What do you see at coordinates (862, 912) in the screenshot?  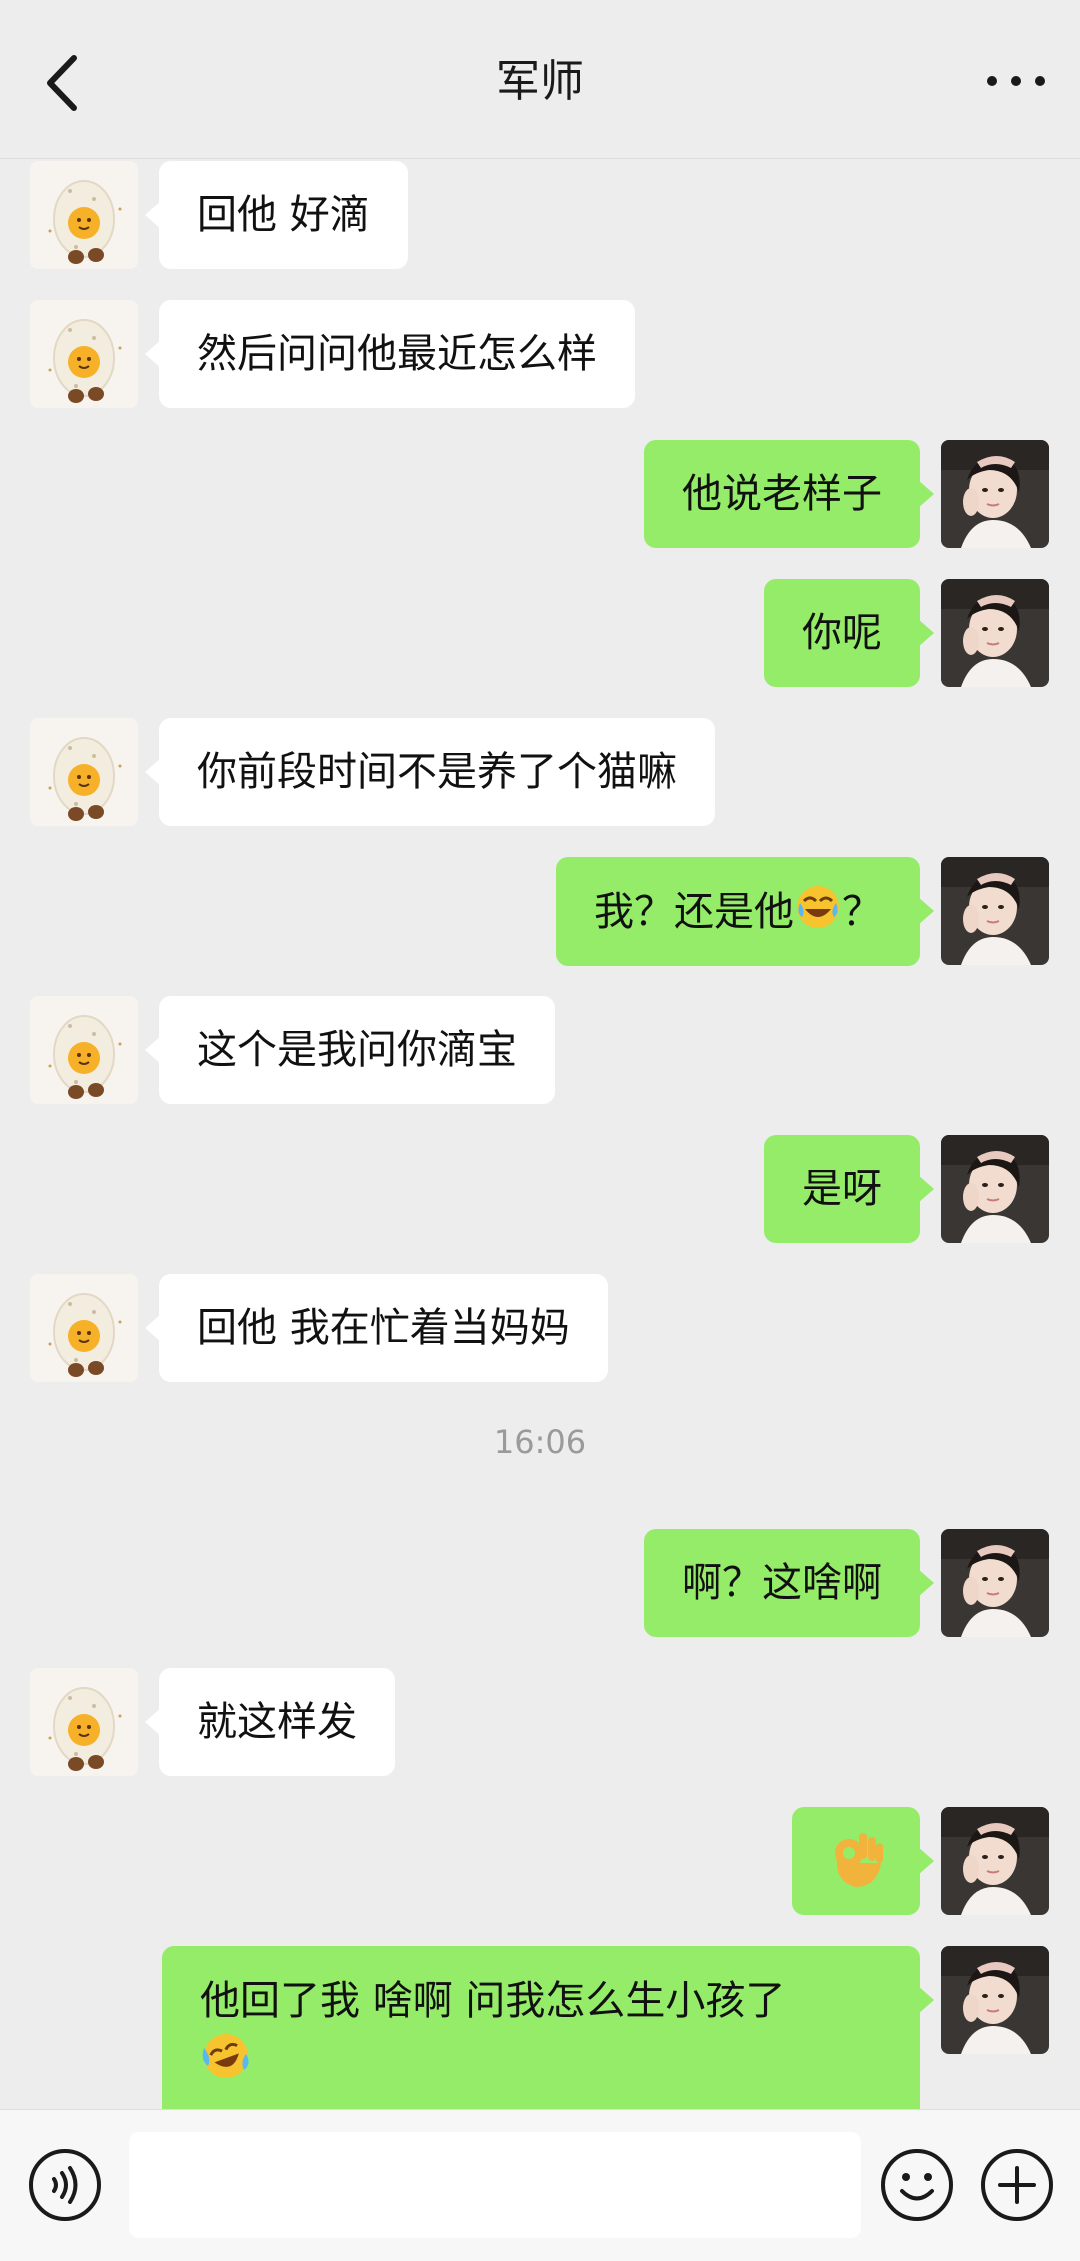 I see `message-text: ？` at bounding box center [862, 912].